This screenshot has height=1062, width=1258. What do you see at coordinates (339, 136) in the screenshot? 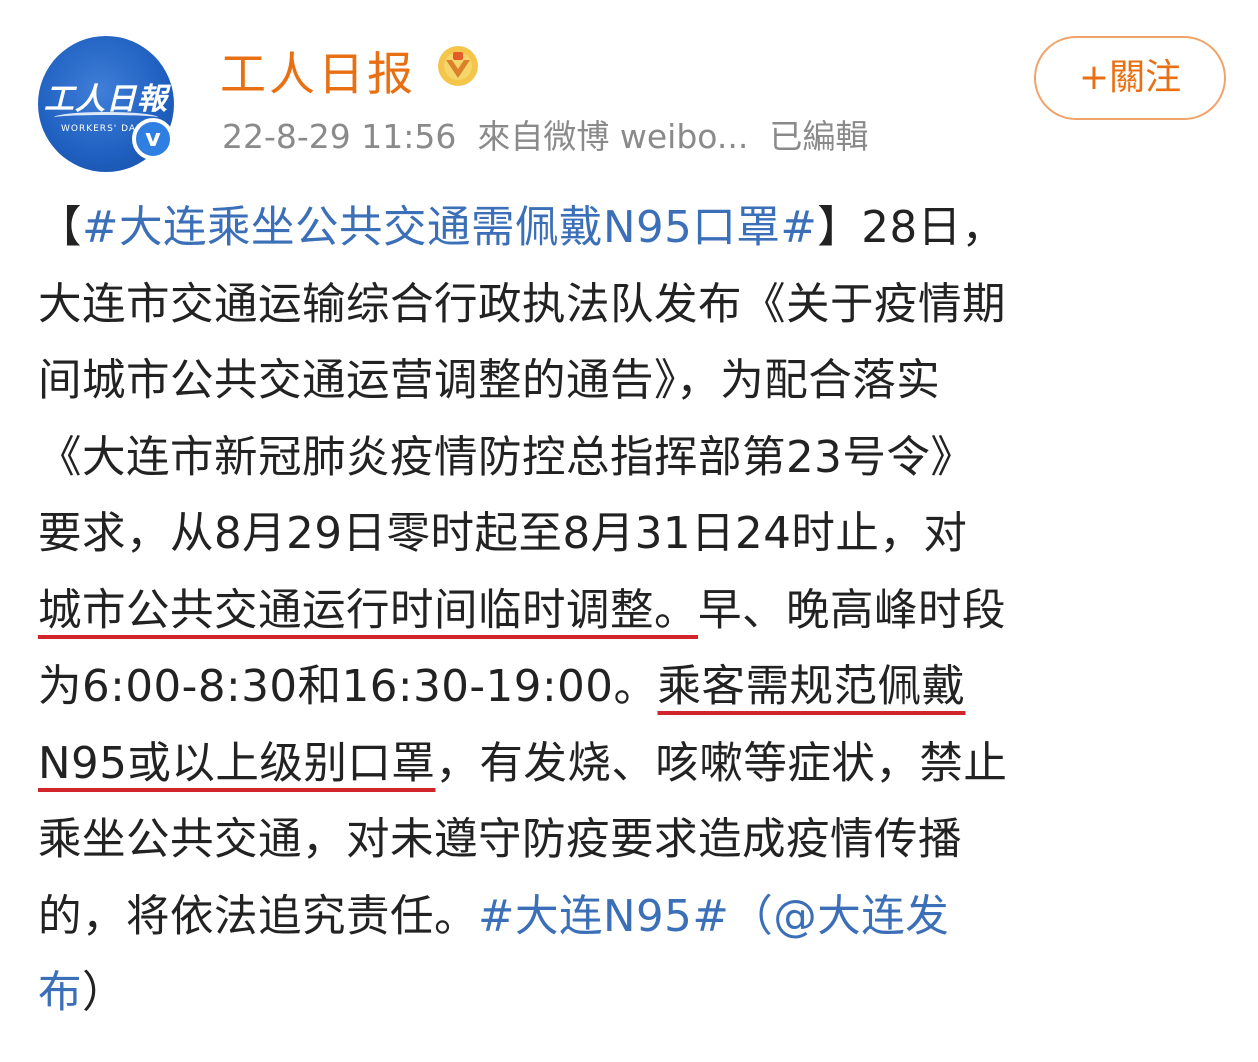
I see `post-timestamp: 22-8-29 11:56` at bounding box center [339, 136].